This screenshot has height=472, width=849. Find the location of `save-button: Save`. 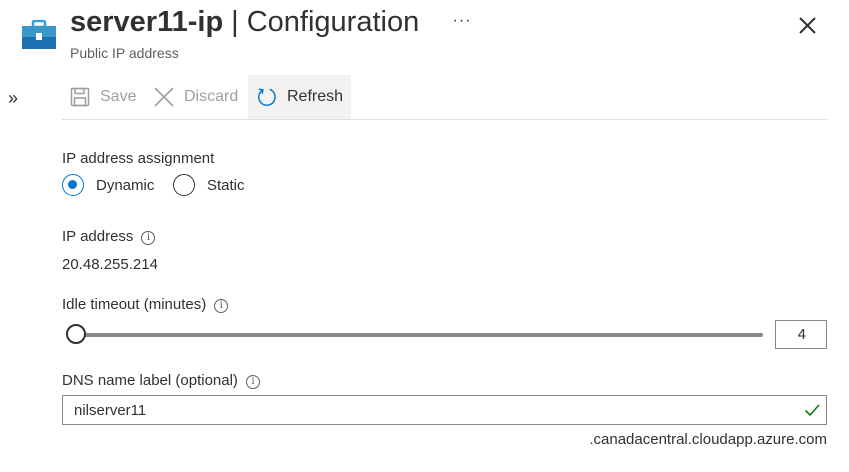

save-button: Save is located at coordinates (103, 97).